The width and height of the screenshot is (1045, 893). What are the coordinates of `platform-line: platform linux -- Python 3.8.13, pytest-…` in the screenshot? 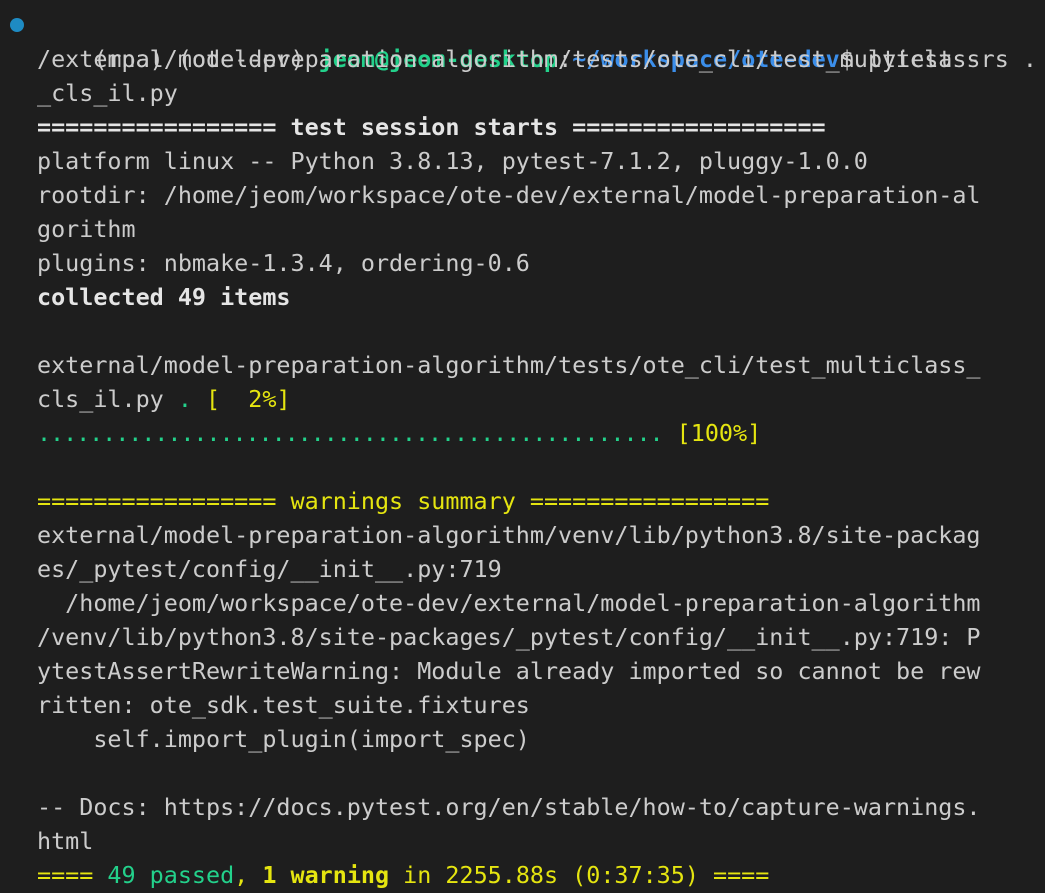 It's located at (452, 161).